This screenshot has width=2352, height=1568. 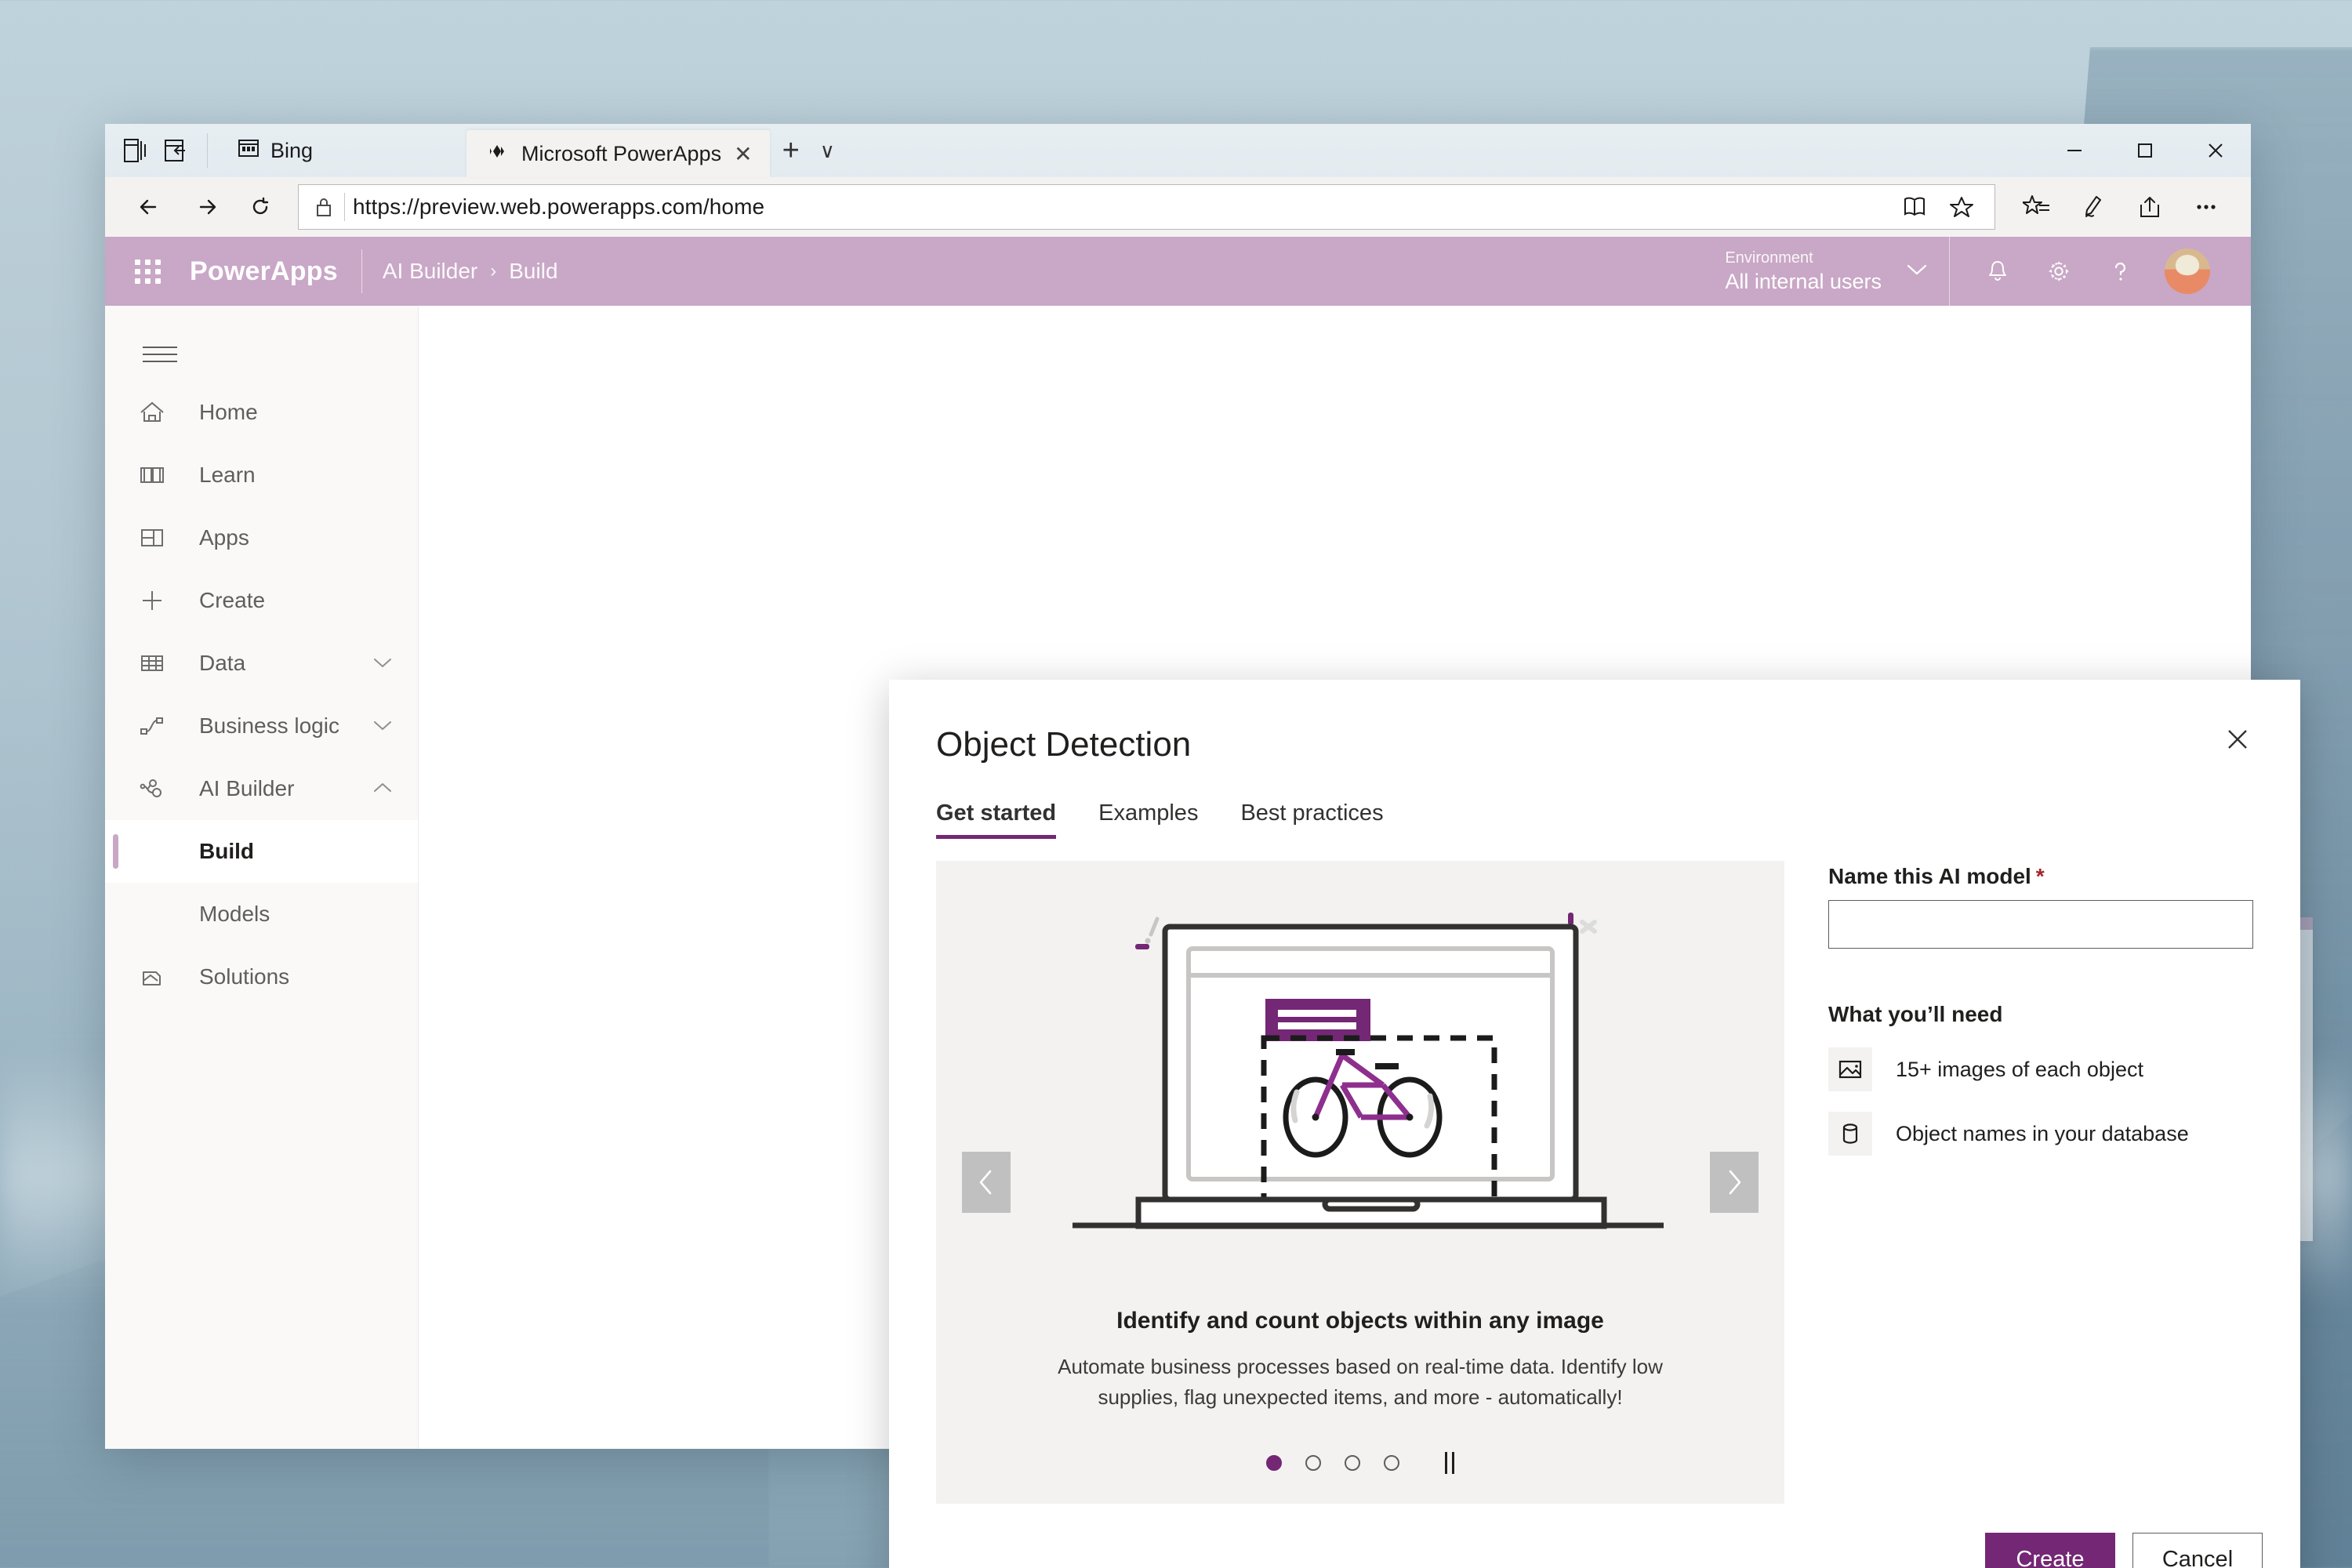 I want to click on favorites-list-icon, so click(x=2037, y=207).